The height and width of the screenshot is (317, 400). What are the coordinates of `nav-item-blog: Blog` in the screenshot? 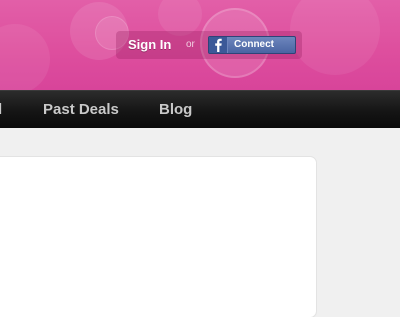 It's located at (175, 110).